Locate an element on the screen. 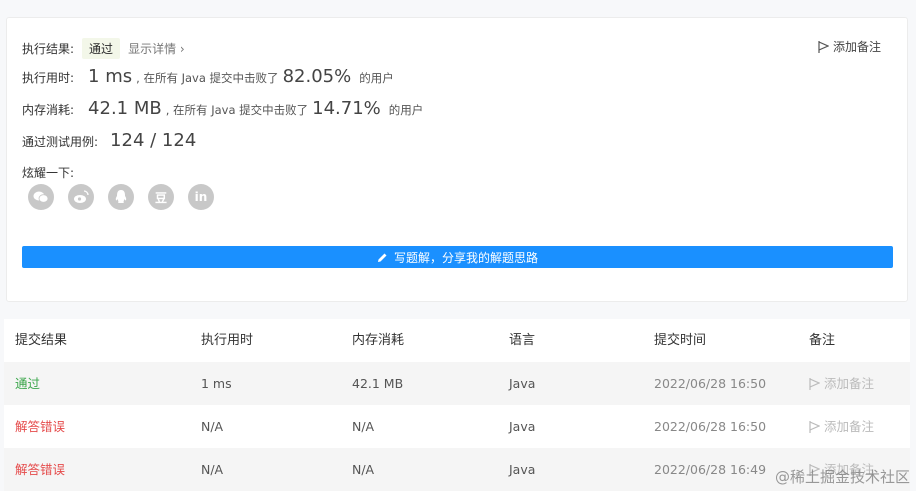 Image resolution: width=916 pixels, height=491 pixels. result-link: 通过 is located at coordinates (27, 383).